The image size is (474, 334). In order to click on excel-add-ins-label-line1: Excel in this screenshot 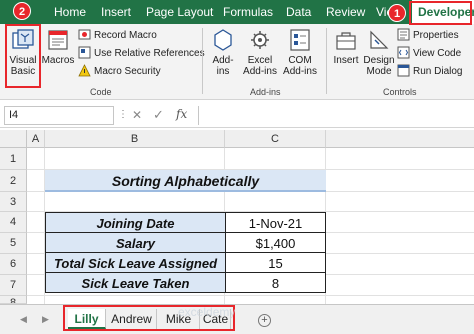, I will do `click(260, 60)`.